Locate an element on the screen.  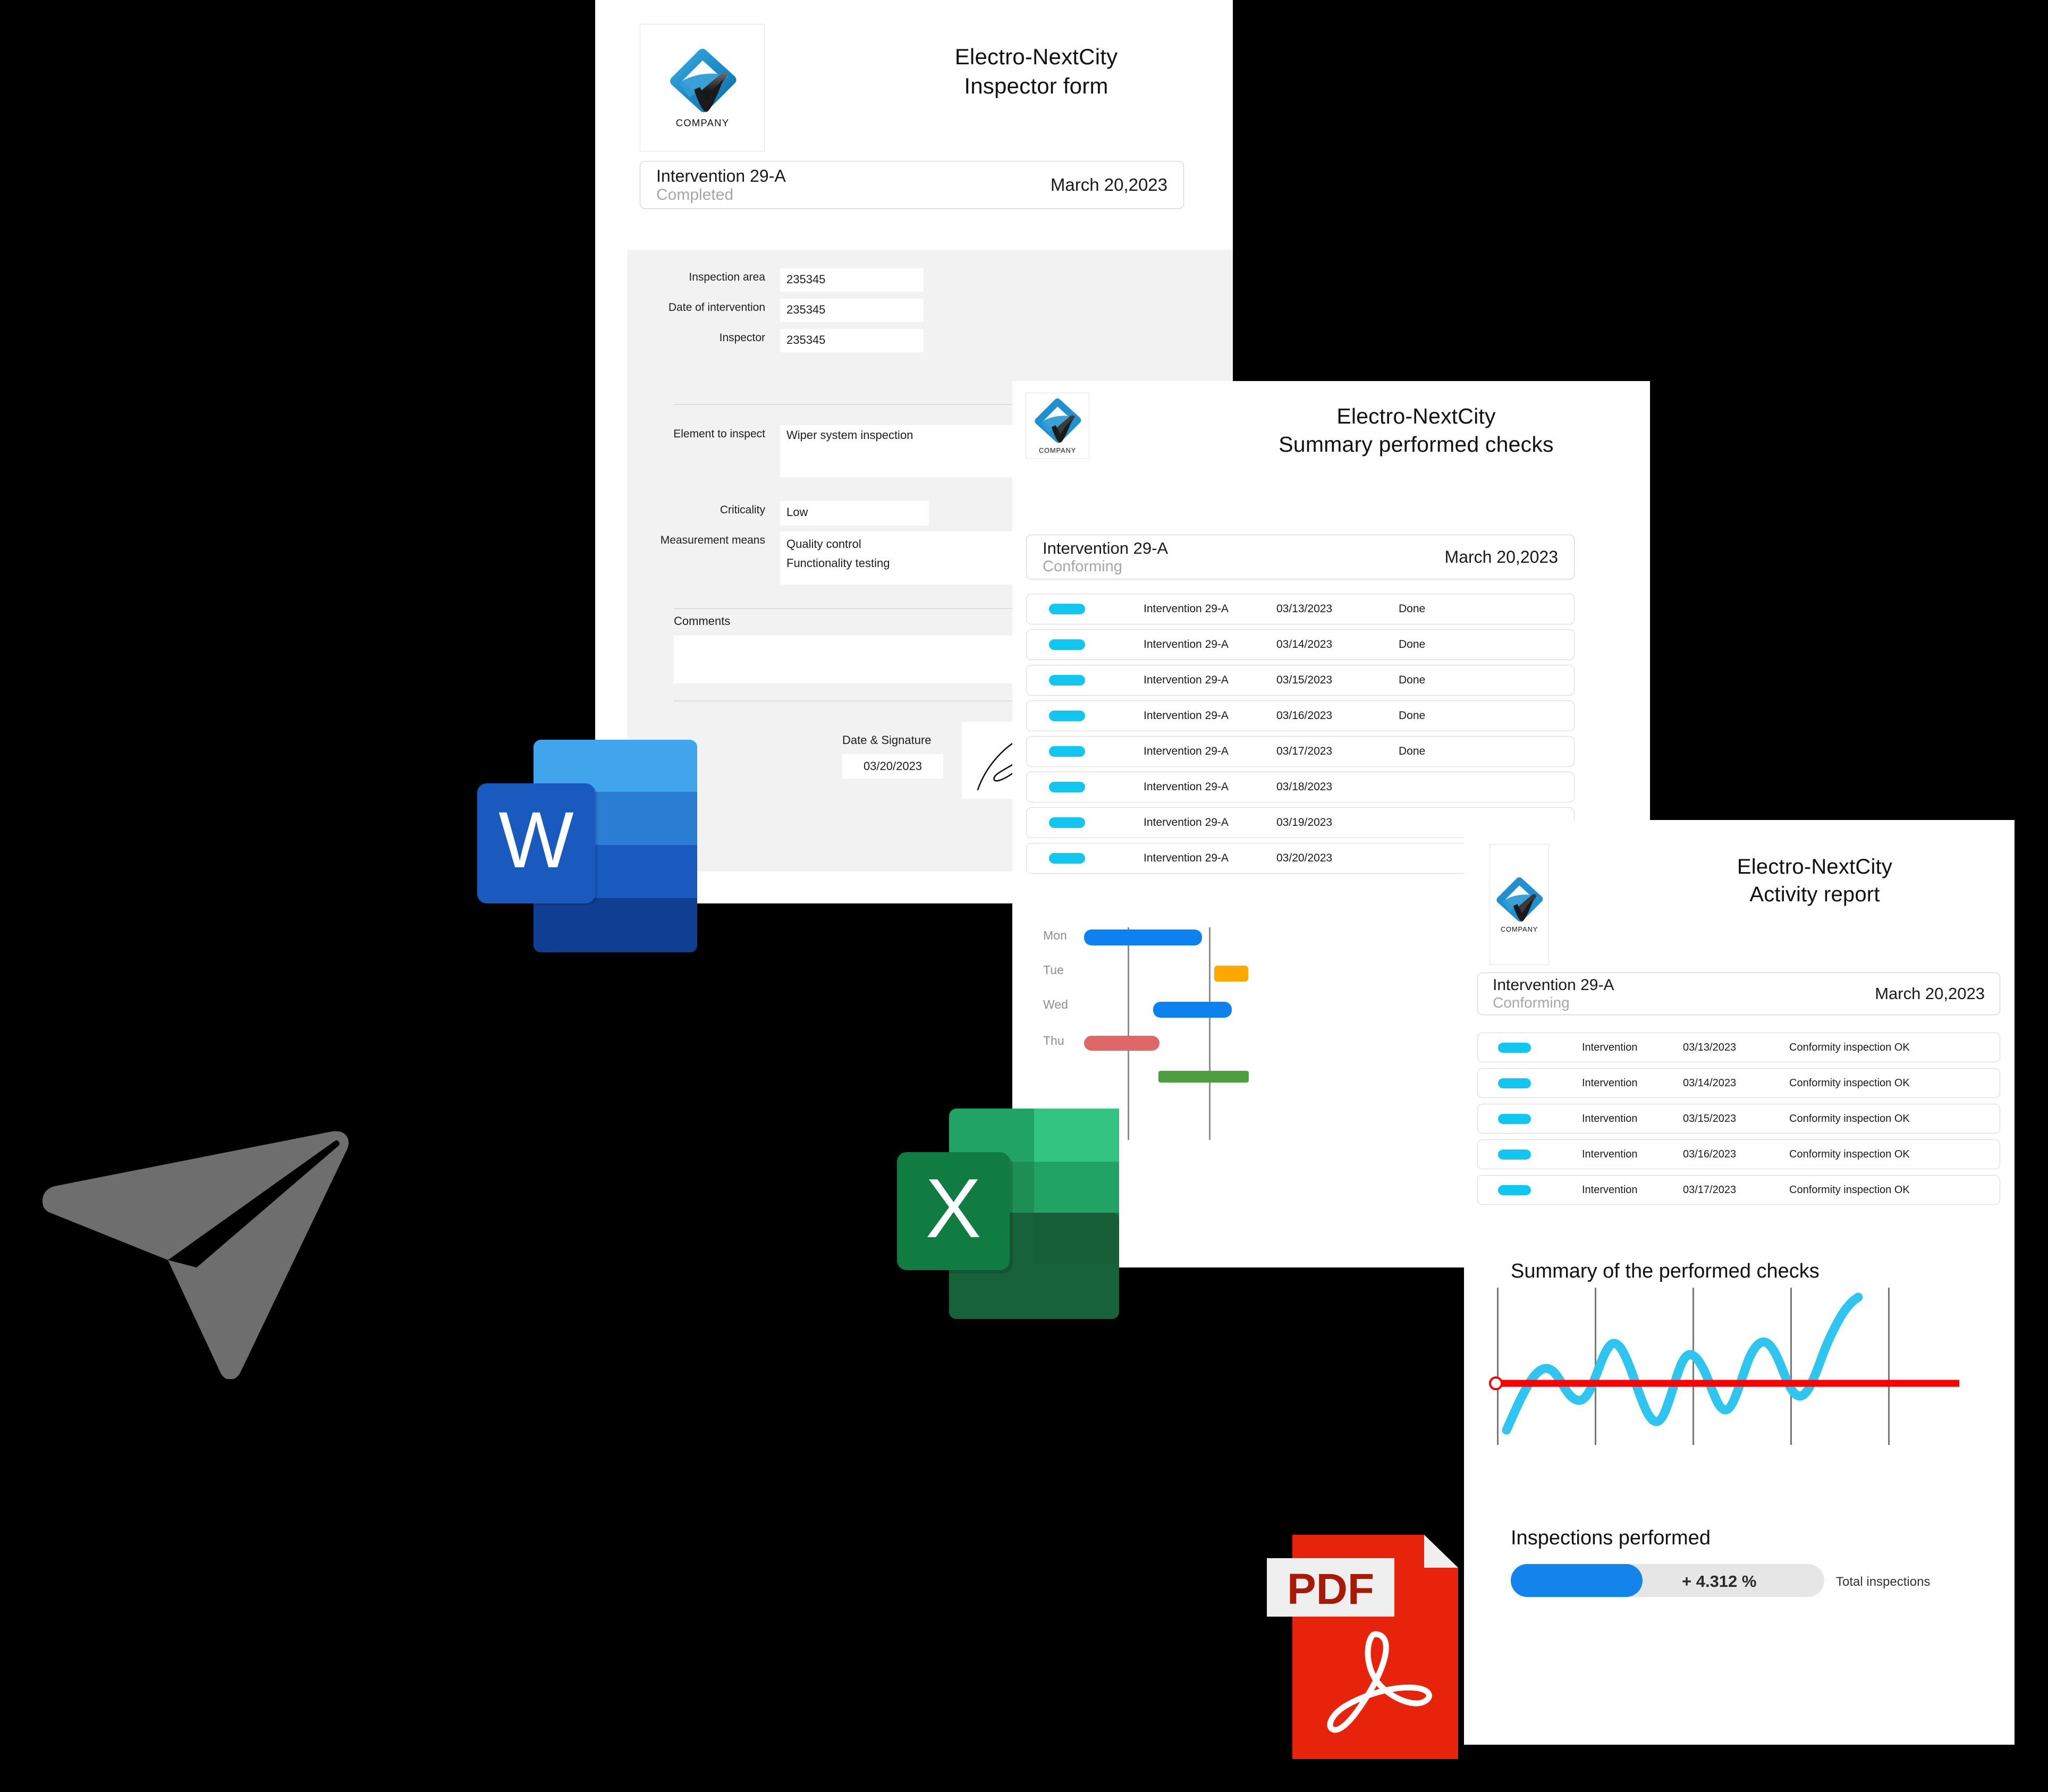
table-row: Intervention 29-A 03/13/2023 Done is located at coordinates (1300, 609).